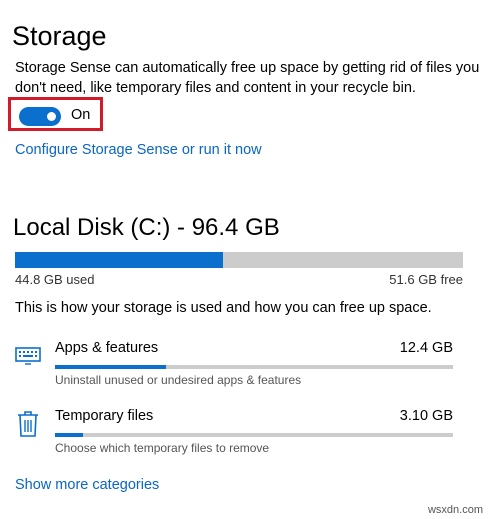  I want to click on disk-usage-bar-fill, so click(119, 260).